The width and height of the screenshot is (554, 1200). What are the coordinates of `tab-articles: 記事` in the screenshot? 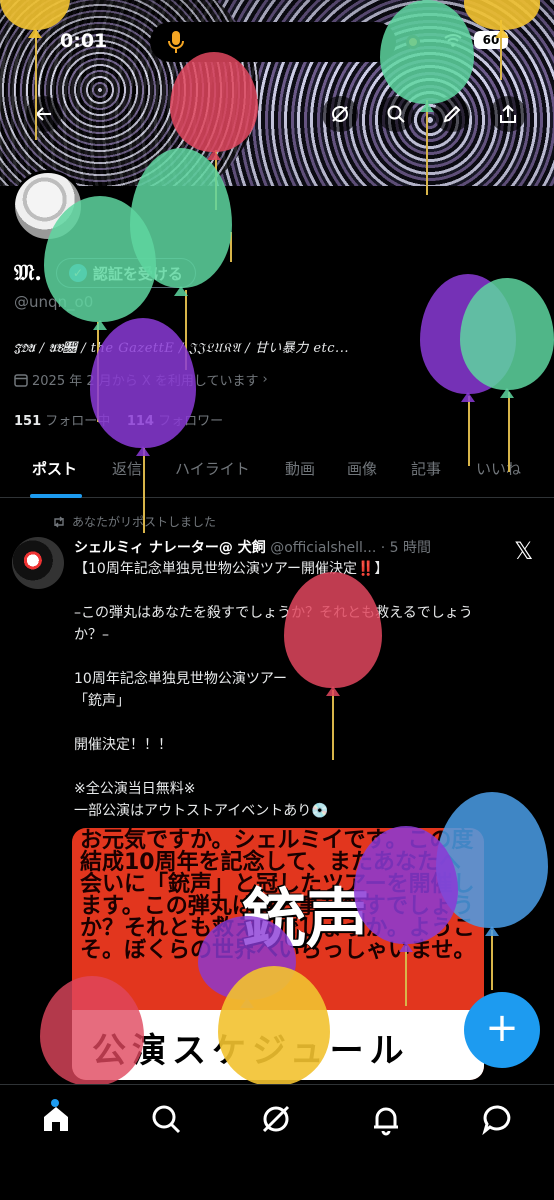 It's located at (426, 468).